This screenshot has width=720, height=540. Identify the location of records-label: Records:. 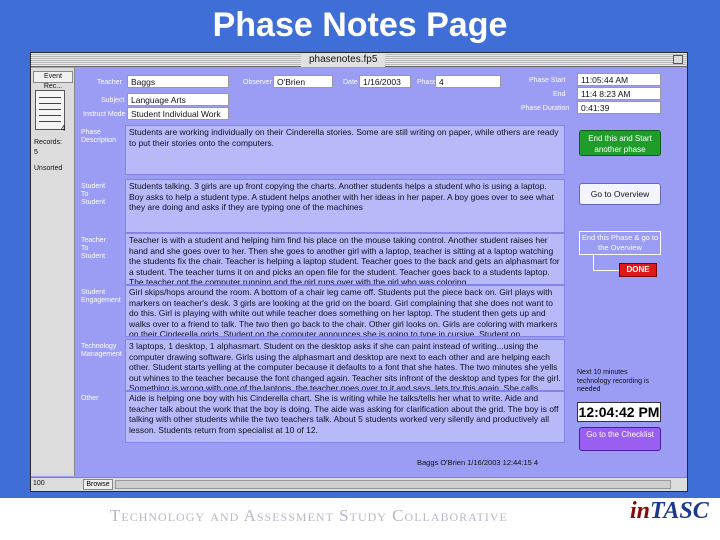
(48, 142).